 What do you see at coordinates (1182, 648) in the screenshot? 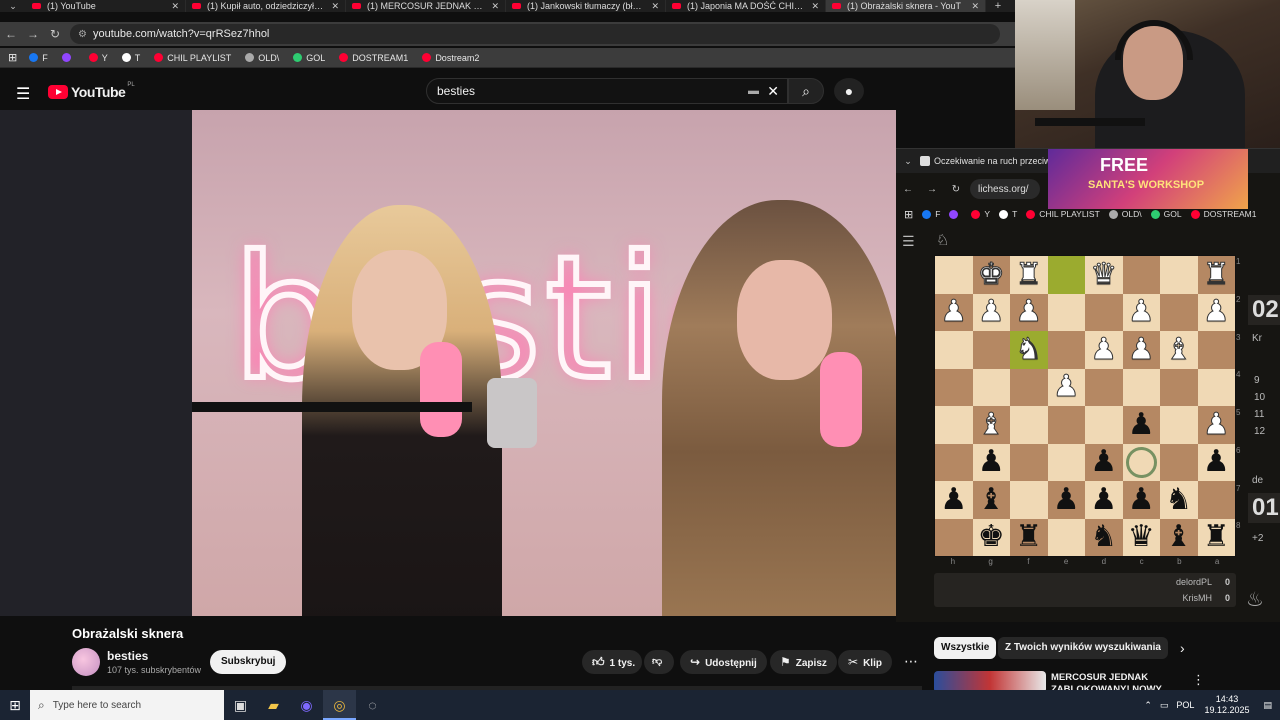
I see `chevron-right-icon: ›` at bounding box center [1182, 648].